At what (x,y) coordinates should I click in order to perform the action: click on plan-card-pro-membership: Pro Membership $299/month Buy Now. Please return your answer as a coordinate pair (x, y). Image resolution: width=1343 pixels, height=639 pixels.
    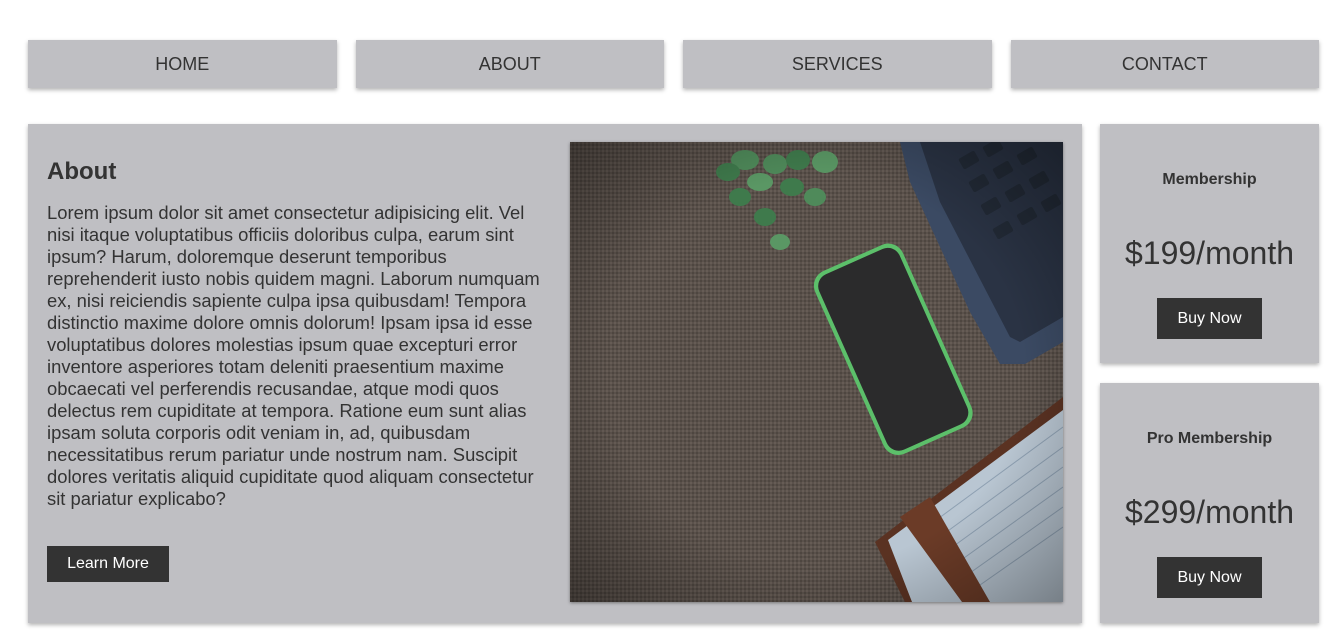
    Looking at the image, I should click on (1209, 503).